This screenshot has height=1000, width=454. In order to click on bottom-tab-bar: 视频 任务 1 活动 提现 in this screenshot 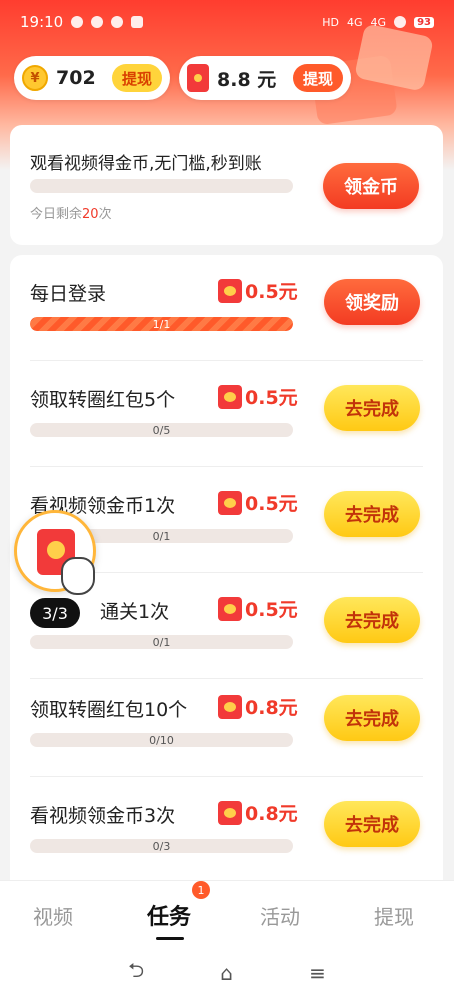, I will do `click(227, 913)`.